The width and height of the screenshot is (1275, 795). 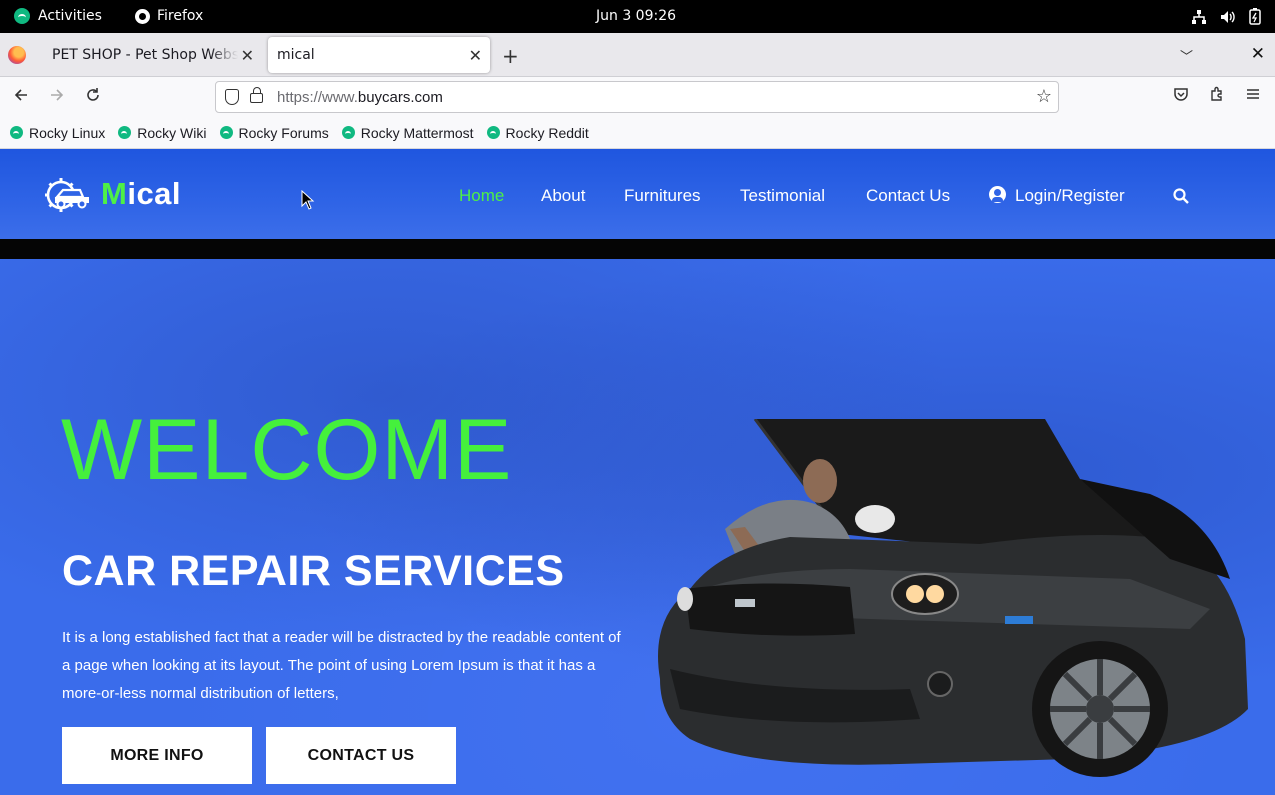 I want to click on bookmark-label: Rocky Mattermost, so click(x=417, y=132).